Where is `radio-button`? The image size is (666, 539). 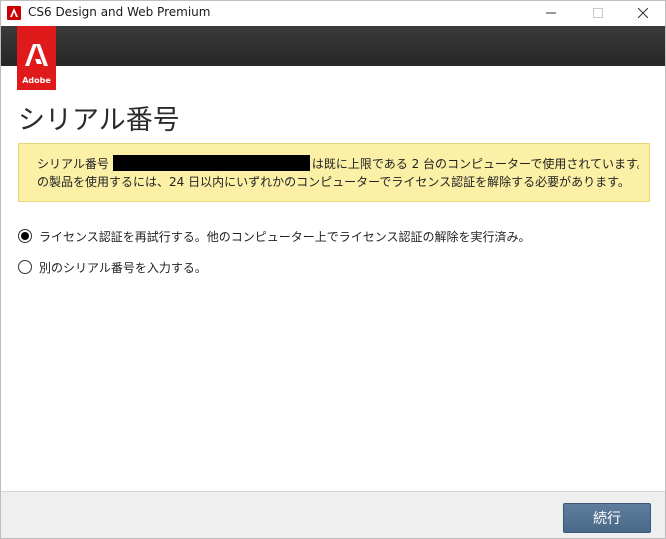
radio-button is located at coordinates (25, 267).